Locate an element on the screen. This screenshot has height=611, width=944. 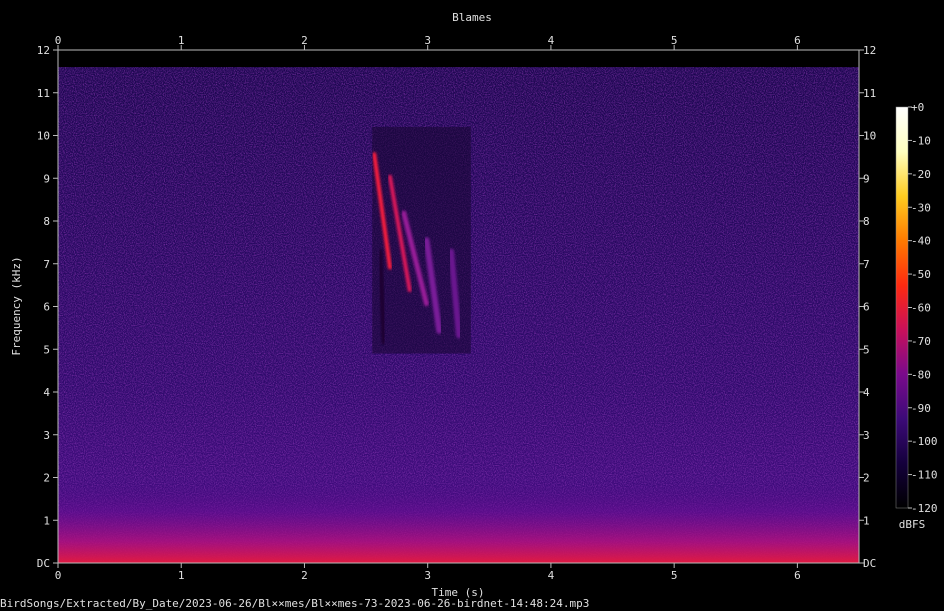
colorbar-tick-label: -60 is located at coordinates (921, 308).